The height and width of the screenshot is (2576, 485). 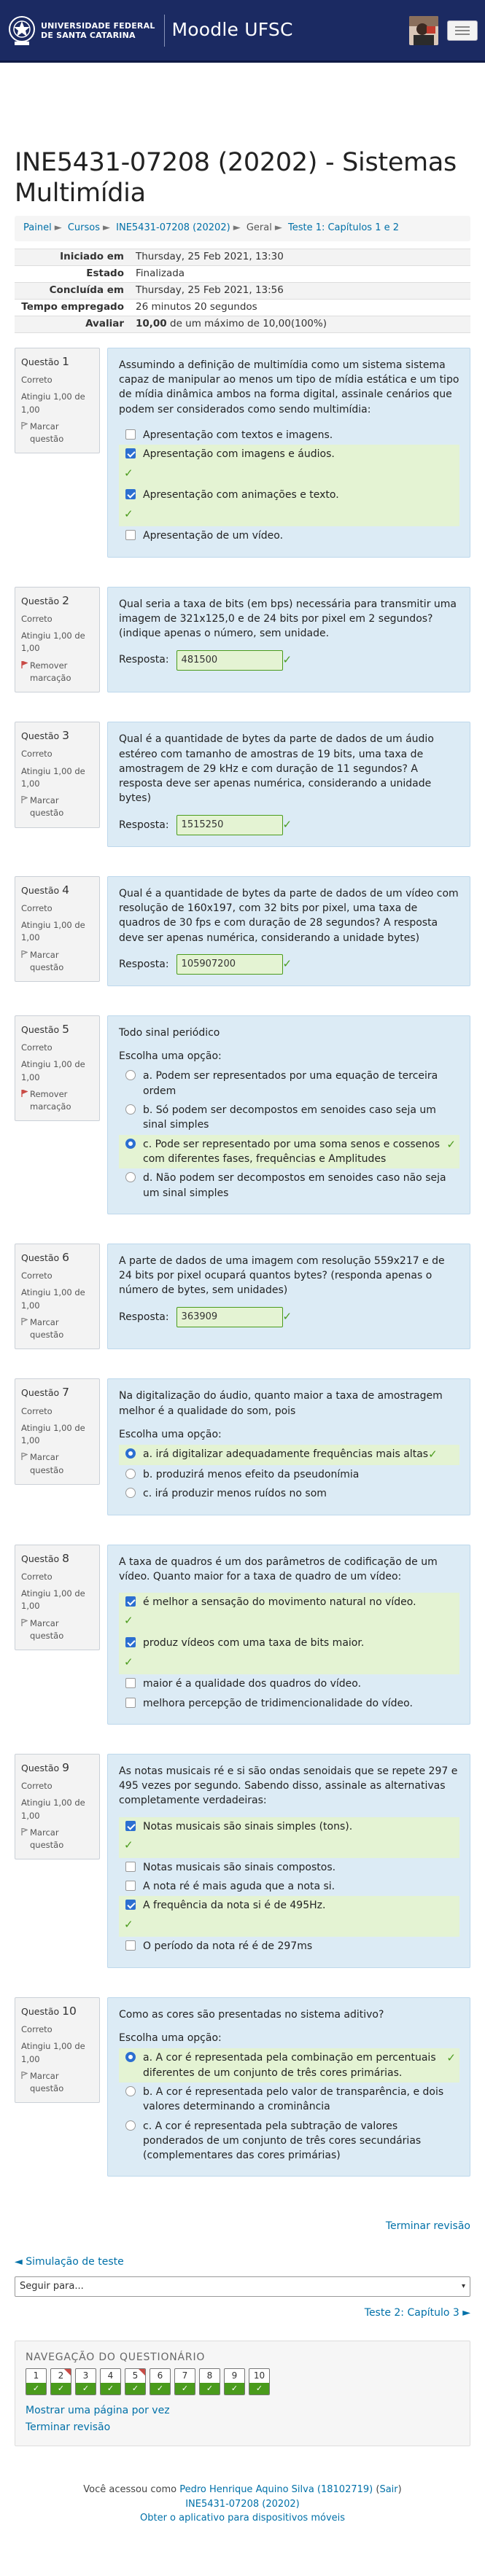 I want to click on answer-option: O período da nota ré é de 297ms, so click(x=289, y=1947).